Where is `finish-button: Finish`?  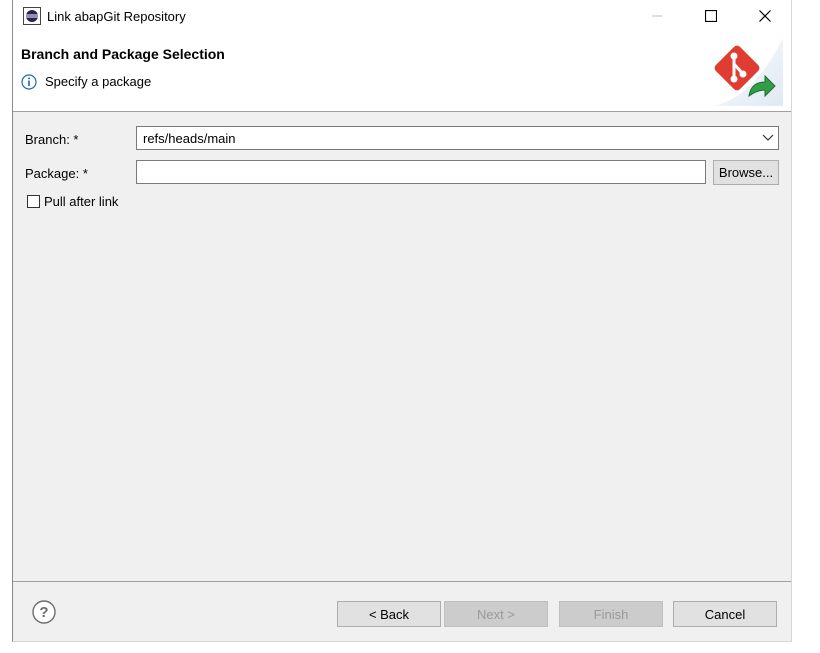
finish-button: Finish is located at coordinates (611, 614).